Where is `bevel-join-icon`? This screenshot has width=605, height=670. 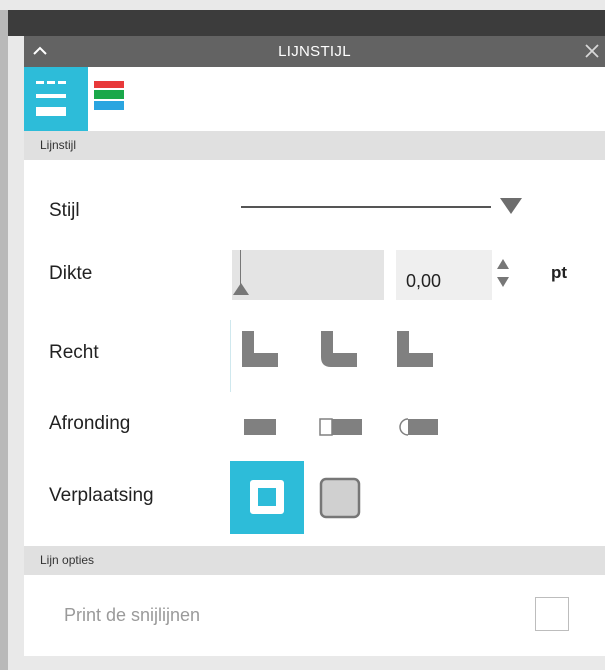 bevel-join-icon is located at coordinates (415, 351).